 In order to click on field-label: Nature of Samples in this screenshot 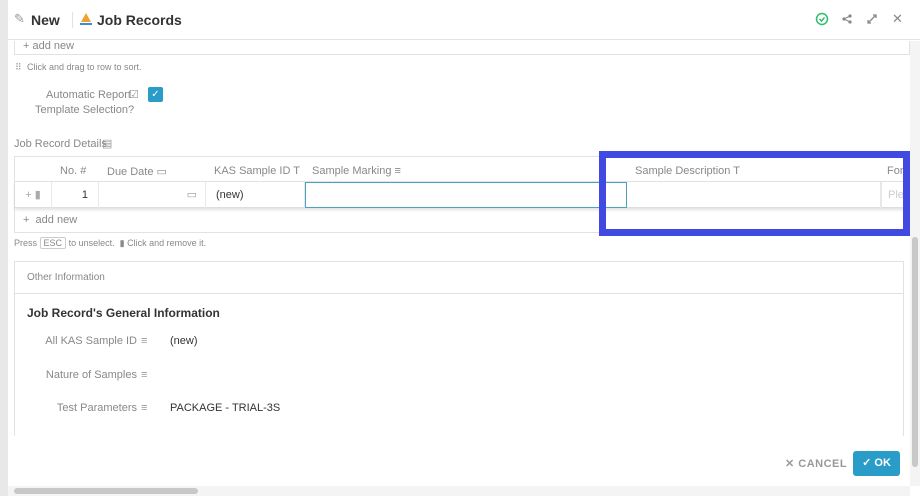, I will do `click(91, 375)`.